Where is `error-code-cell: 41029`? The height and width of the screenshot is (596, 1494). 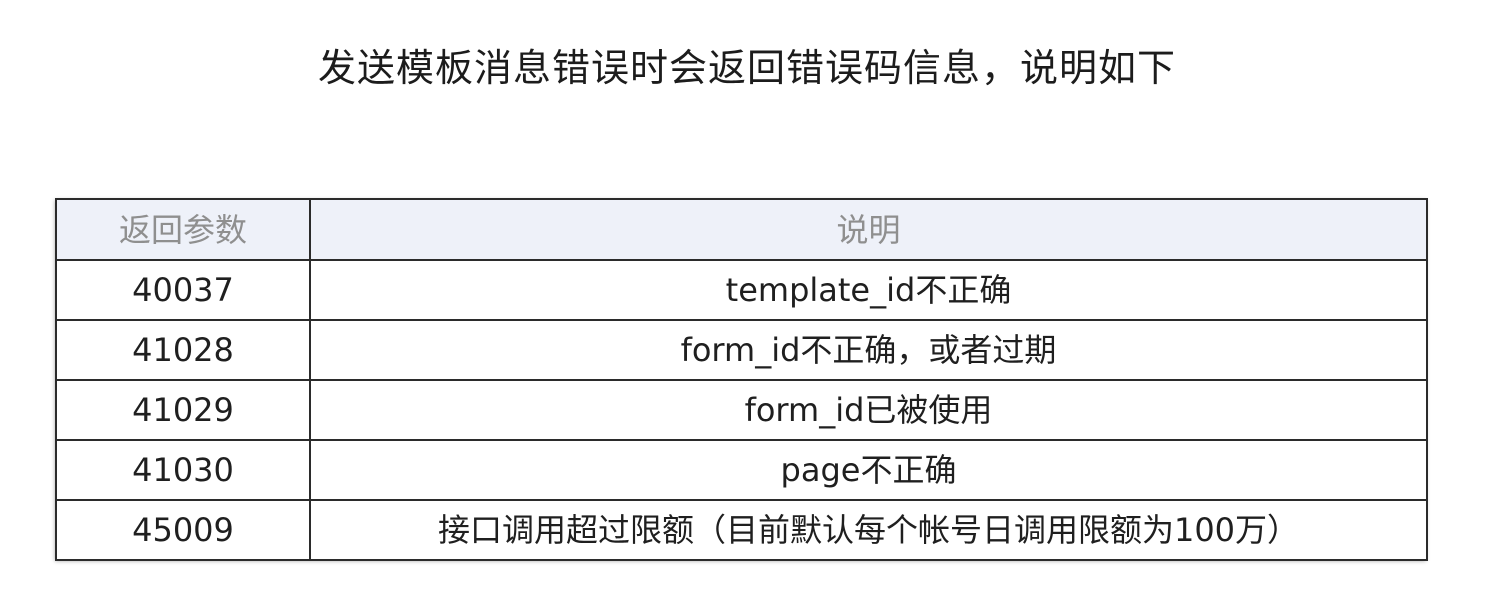 error-code-cell: 41029 is located at coordinates (183, 410).